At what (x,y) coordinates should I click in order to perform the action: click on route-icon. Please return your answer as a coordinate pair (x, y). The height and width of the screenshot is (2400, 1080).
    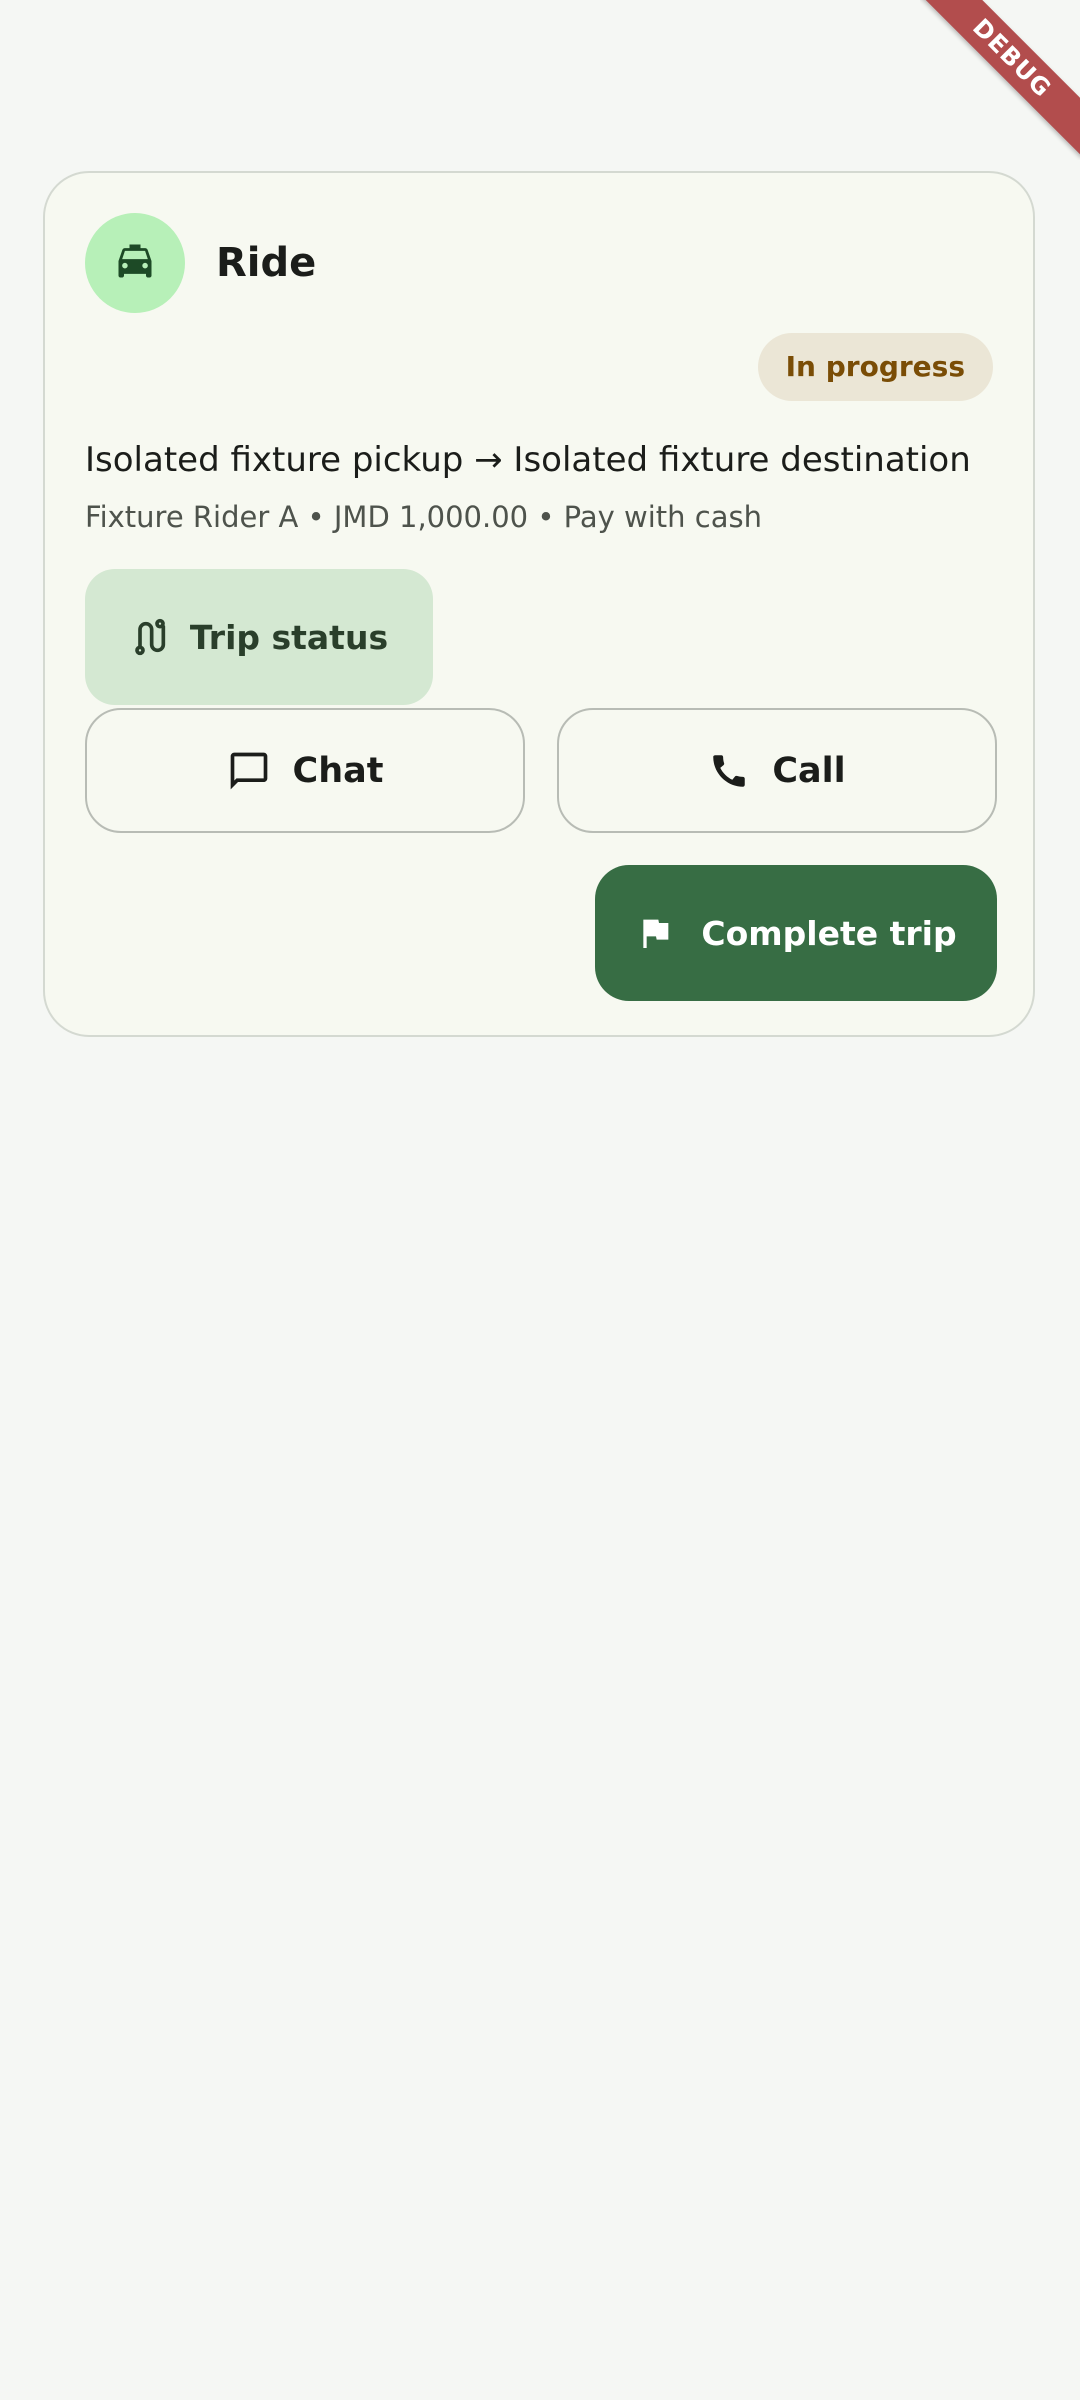
    Looking at the image, I should click on (150, 637).